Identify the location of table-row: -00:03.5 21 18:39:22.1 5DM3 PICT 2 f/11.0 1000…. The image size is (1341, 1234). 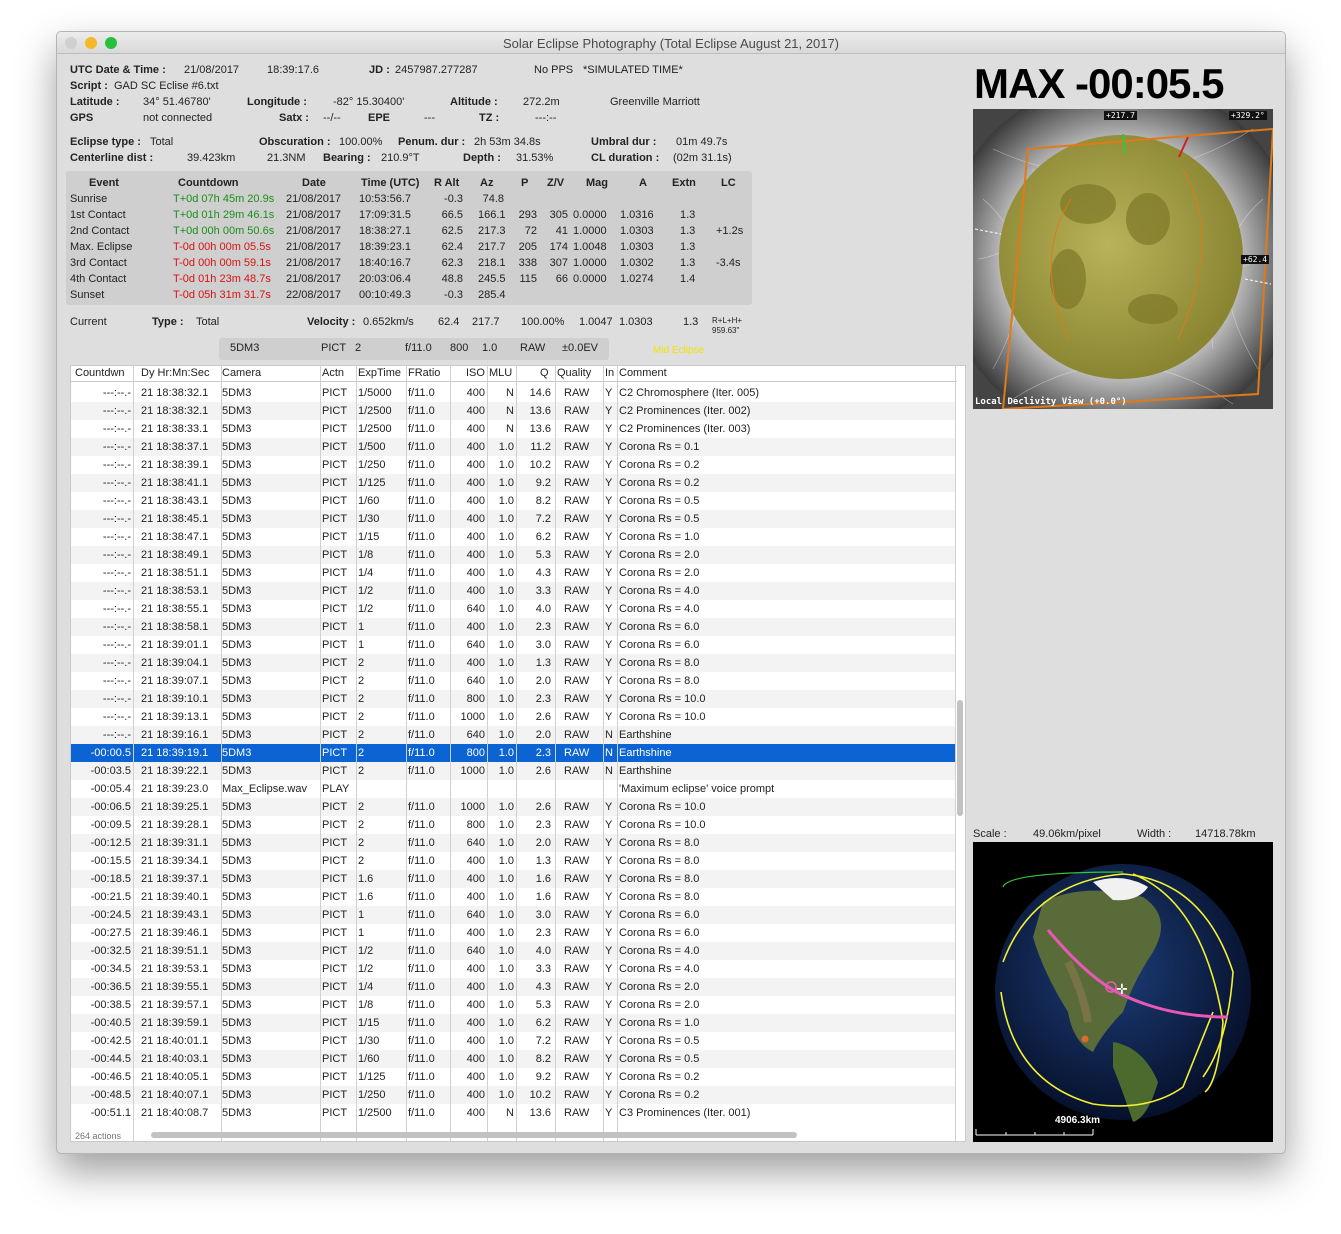
(513, 771).